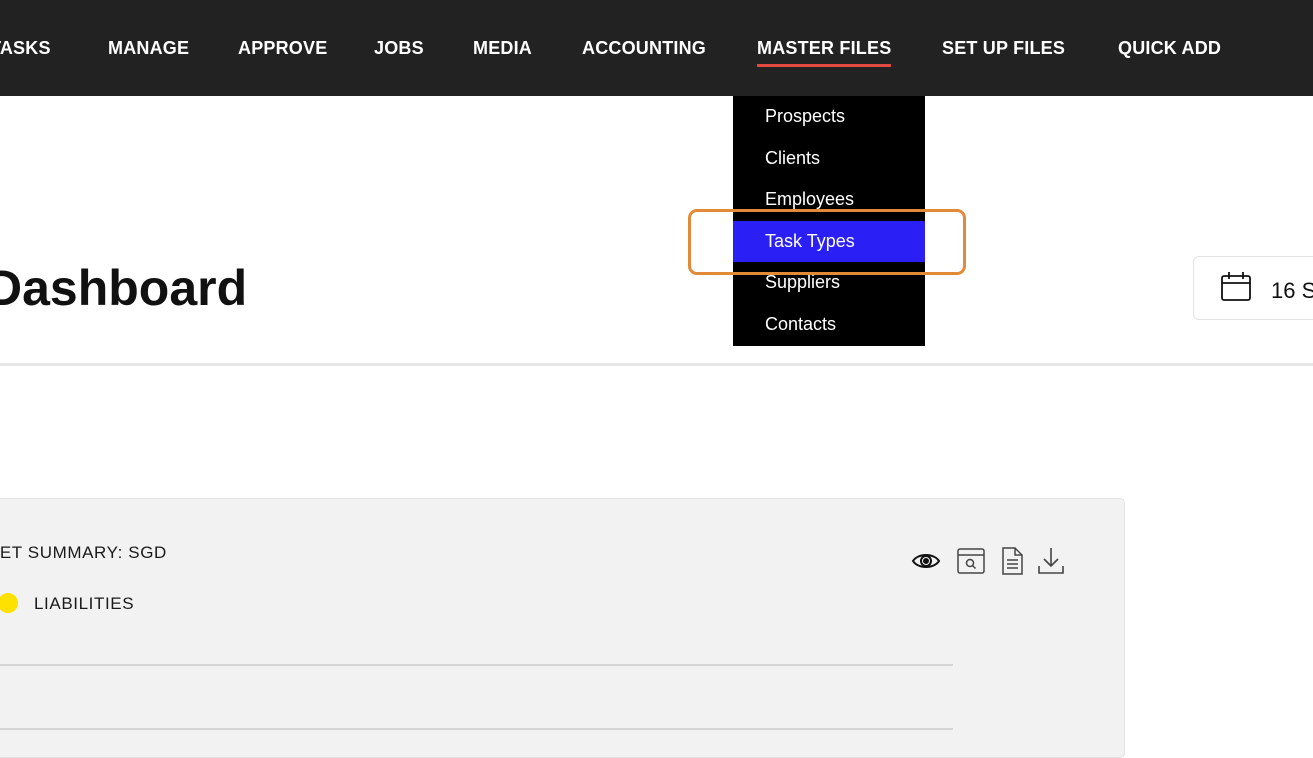 Image resolution: width=1313 pixels, height=758 pixels. I want to click on page-title: Dashboard, so click(124, 288).